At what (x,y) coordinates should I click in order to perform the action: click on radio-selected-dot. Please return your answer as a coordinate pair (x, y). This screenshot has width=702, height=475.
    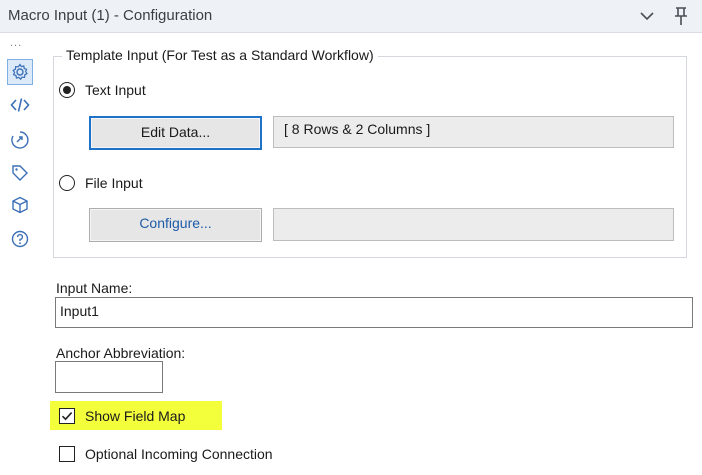
    Looking at the image, I should click on (67, 90).